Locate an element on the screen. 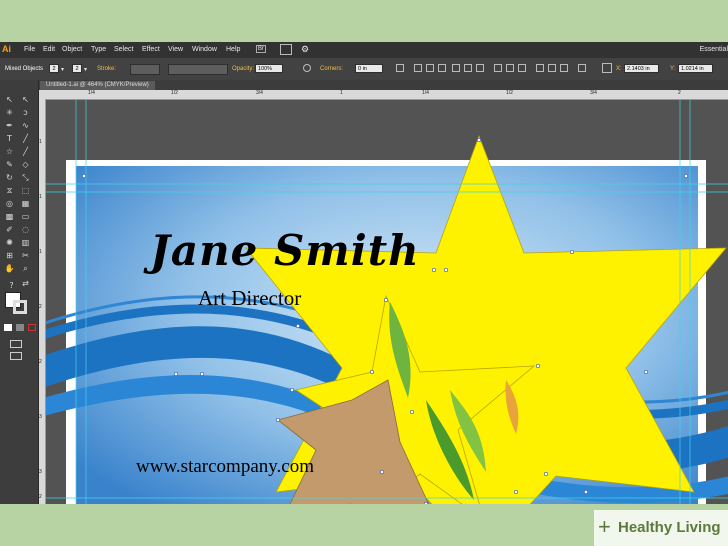 The image size is (728, 546). align-bottom-icon is located at coordinates (480, 68).